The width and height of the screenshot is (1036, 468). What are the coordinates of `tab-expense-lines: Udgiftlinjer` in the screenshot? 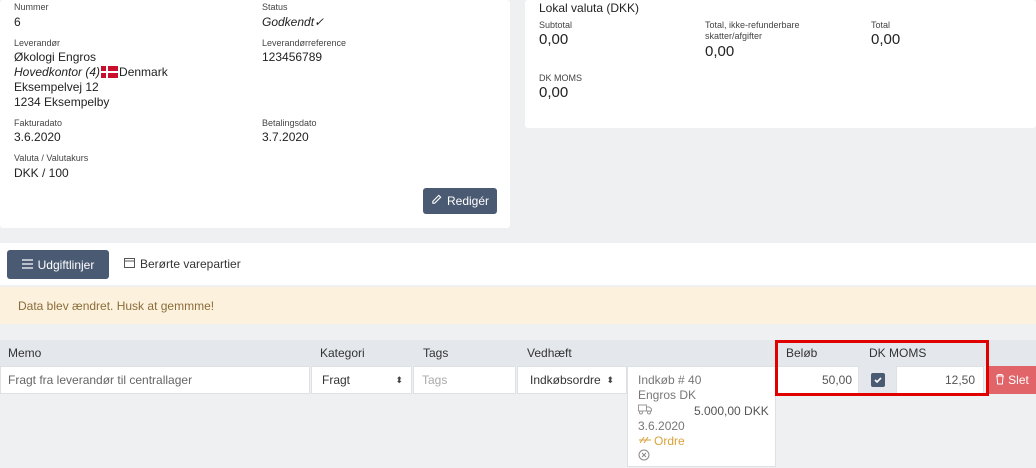 It's located at (58, 264).